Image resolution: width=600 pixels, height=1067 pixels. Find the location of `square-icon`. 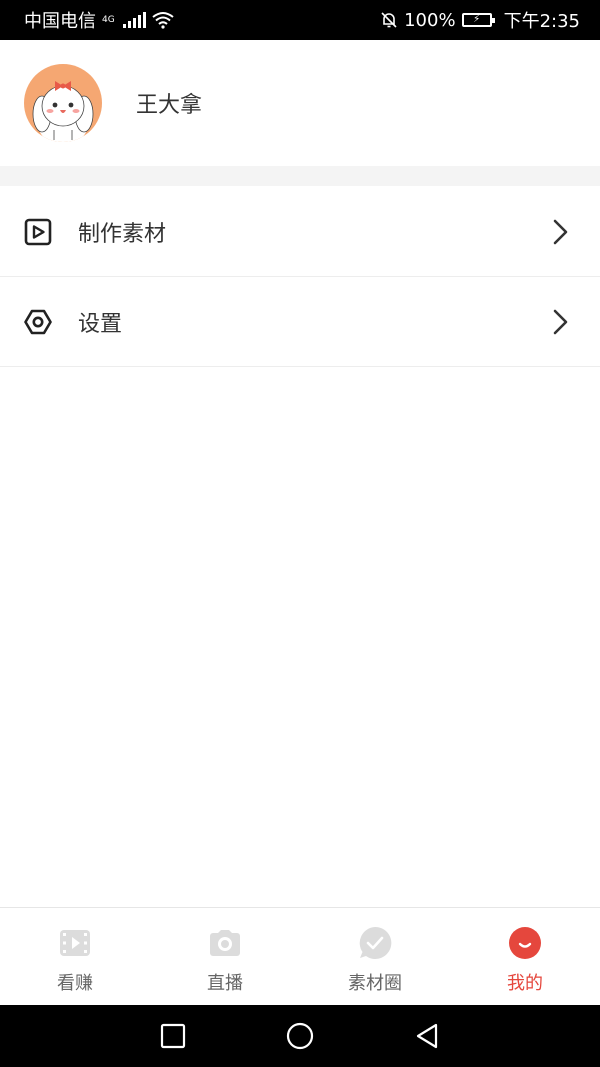

square-icon is located at coordinates (173, 1036).